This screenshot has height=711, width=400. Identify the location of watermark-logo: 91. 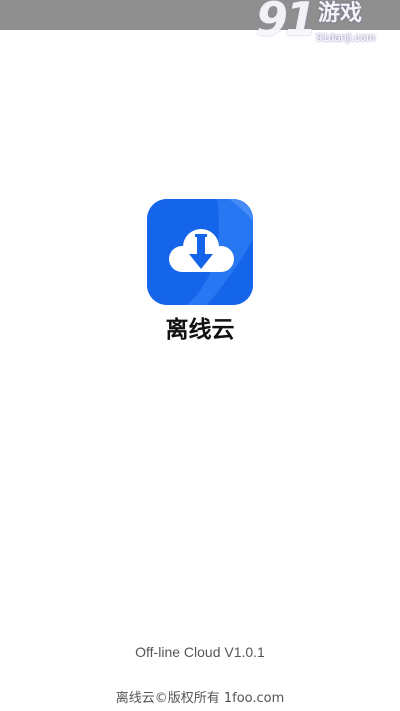
(286, 23).